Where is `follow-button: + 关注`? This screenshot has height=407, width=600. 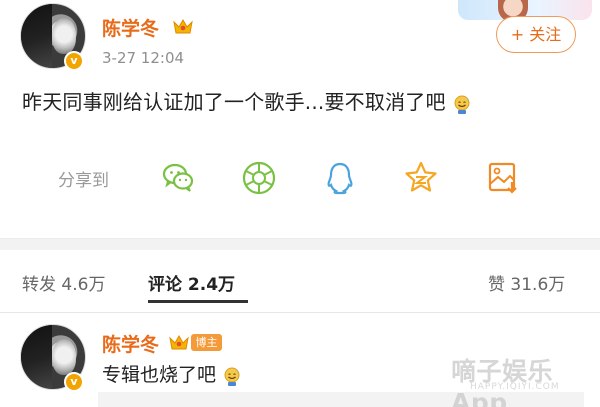
follow-button: + 关注 is located at coordinates (536, 34).